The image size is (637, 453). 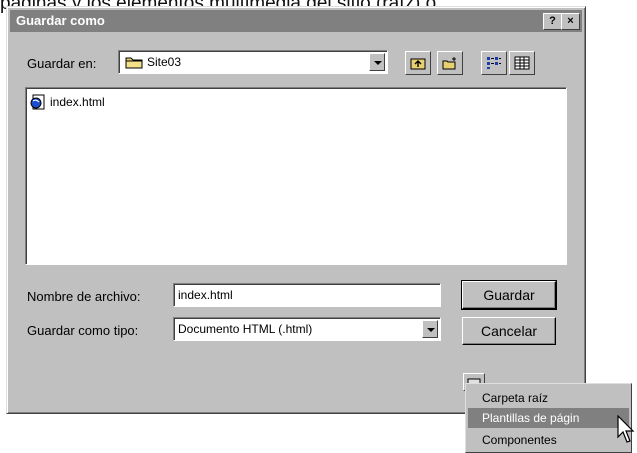 What do you see at coordinates (307, 295) in the screenshot?
I see `filename-input: index.html` at bounding box center [307, 295].